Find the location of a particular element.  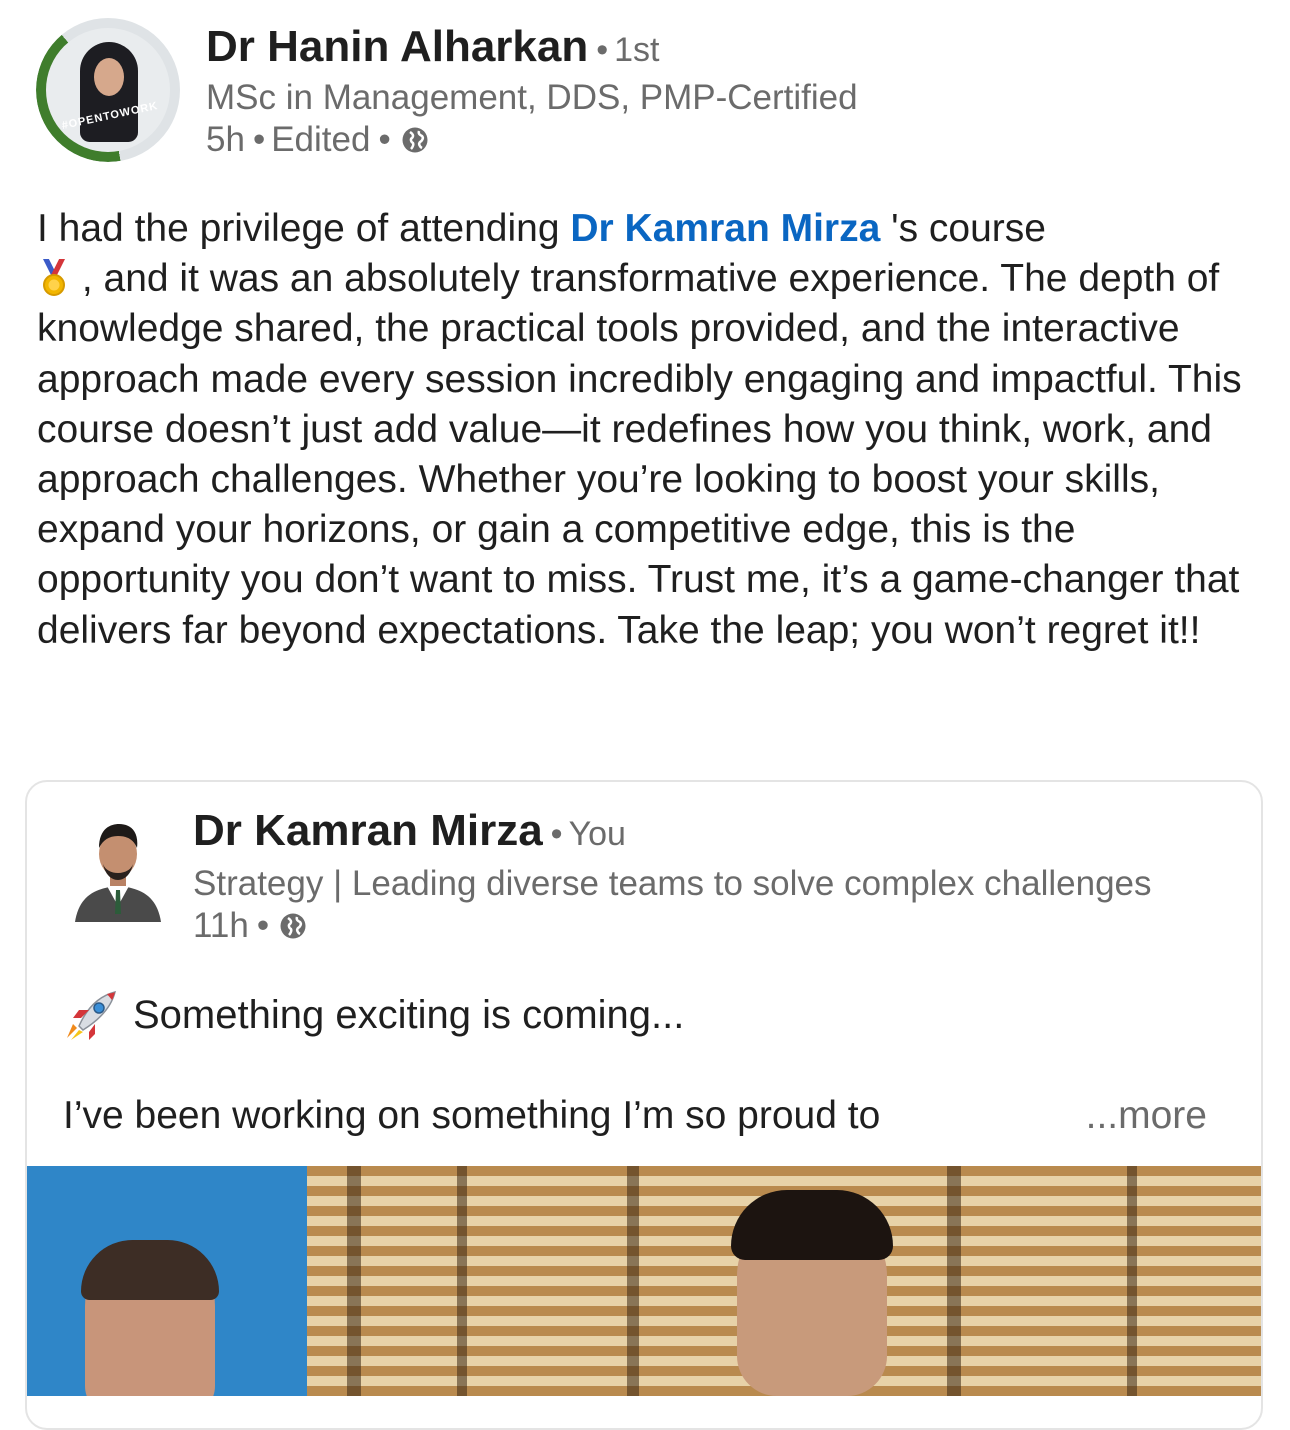

shared-author-avatar is located at coordinates (118, 866).